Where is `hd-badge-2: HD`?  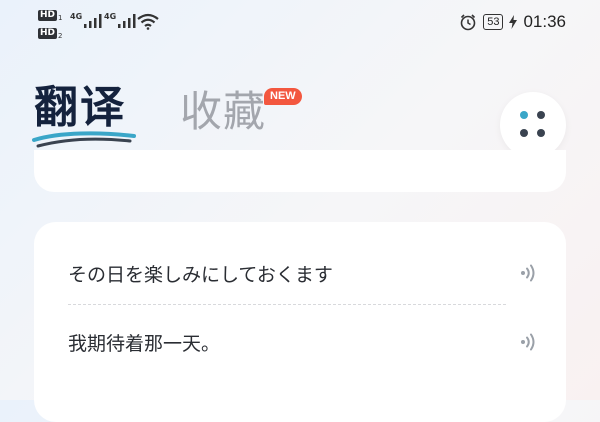
hd-badge-2: HD is located at coordinates (48, 33).